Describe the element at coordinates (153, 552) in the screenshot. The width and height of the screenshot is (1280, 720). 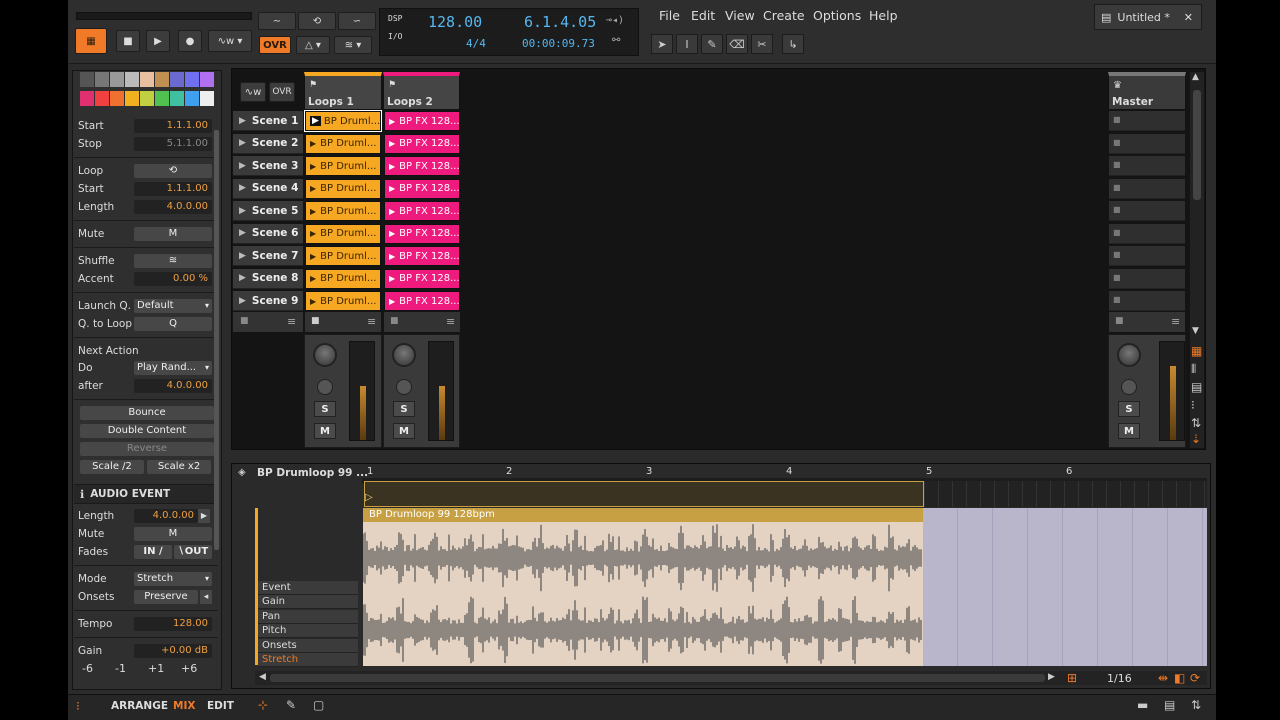
I see `fade-in-button: IN ∕` at that location.